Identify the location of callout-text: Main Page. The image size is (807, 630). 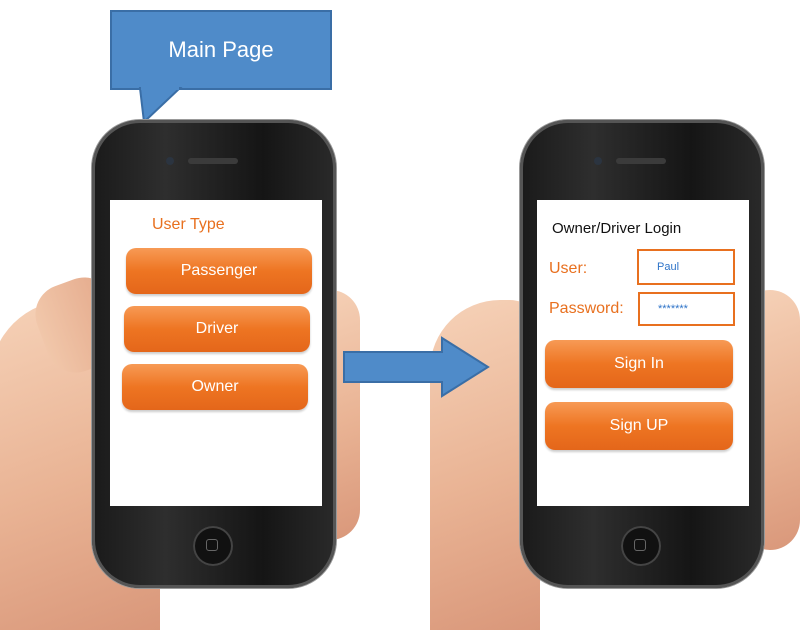
(221, 49).